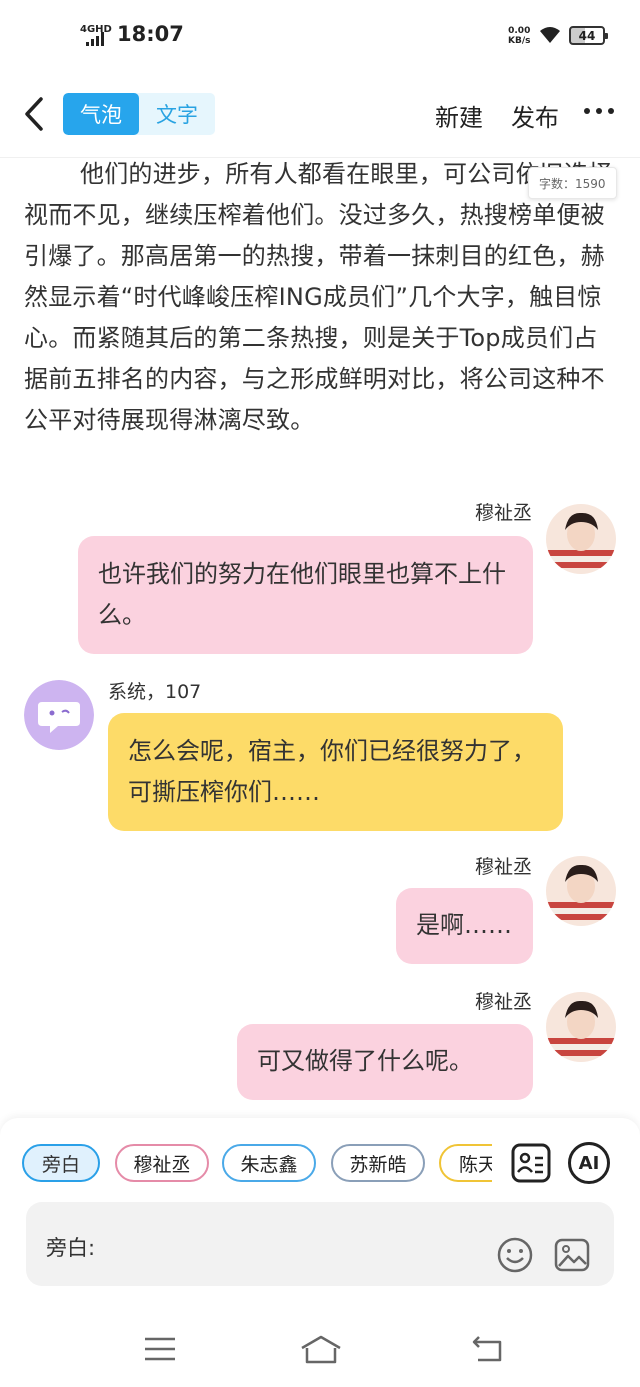 This screenshot has height=1387, width=640. Describe the element at coordinates (177, 114) in the screenshot. I see `mode-text-tab: 文字` at that location.